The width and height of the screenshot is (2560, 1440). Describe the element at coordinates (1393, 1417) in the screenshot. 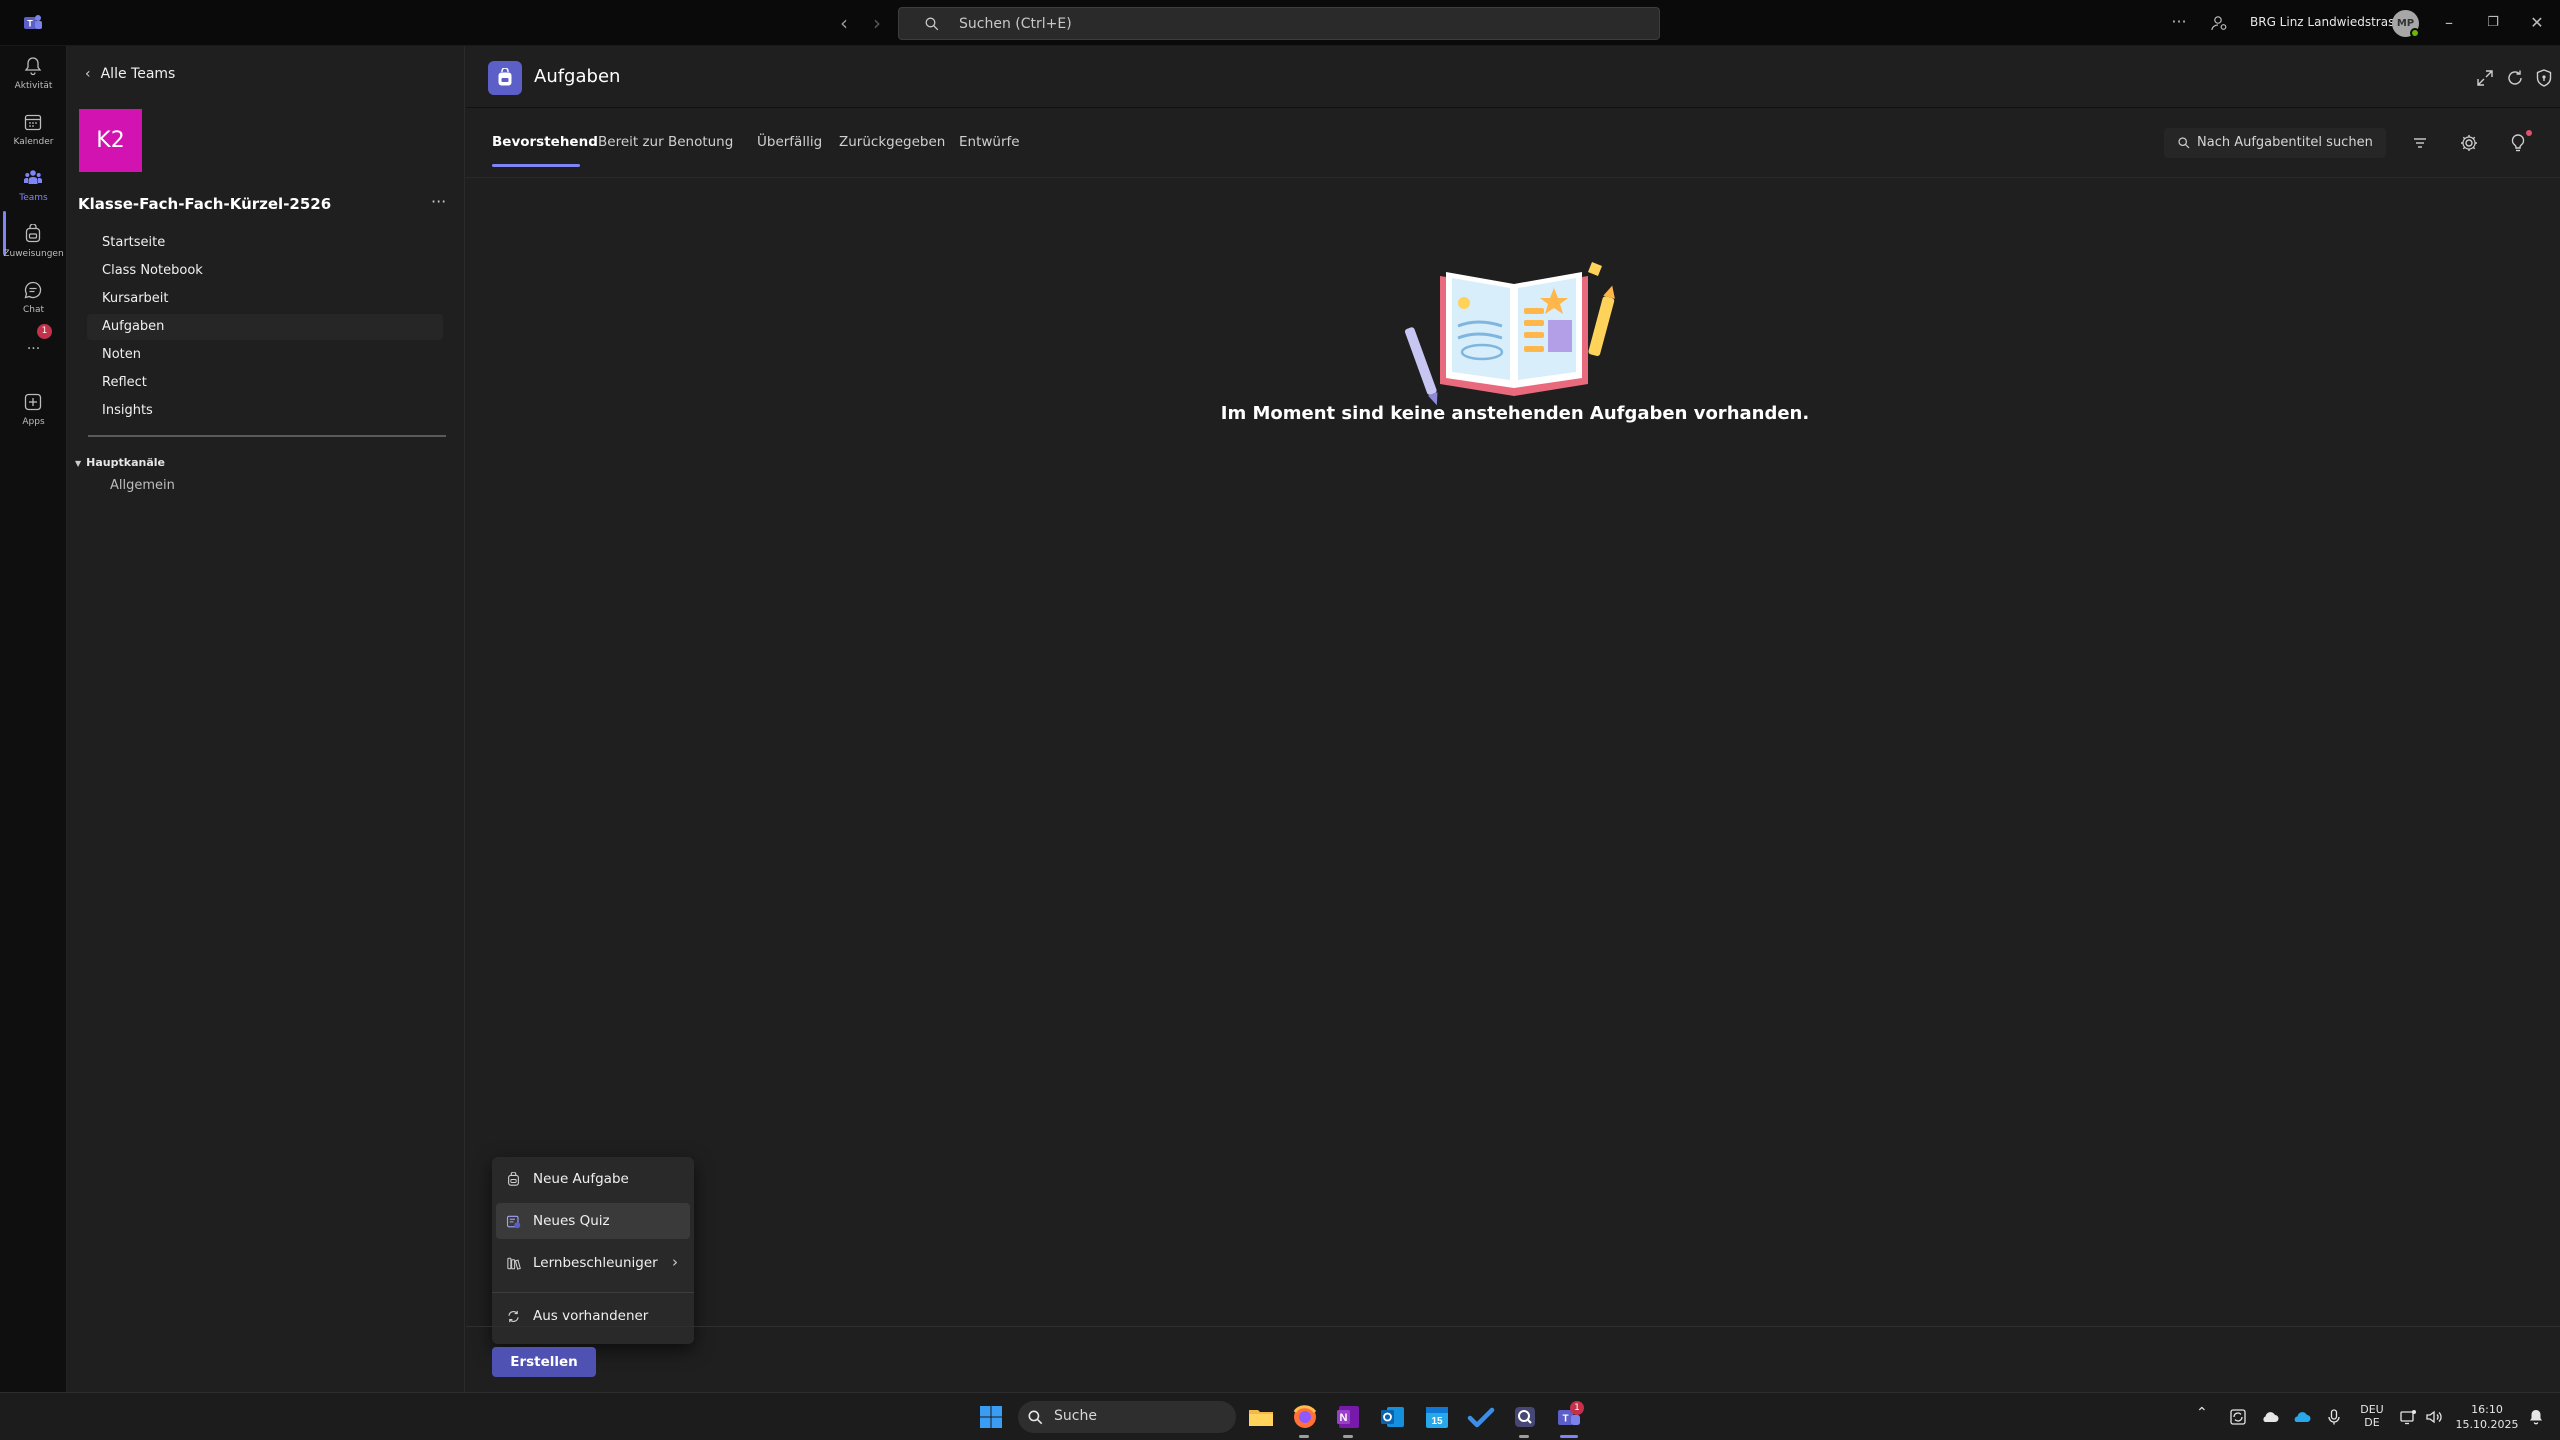

I see `outlook-icon` at that location.